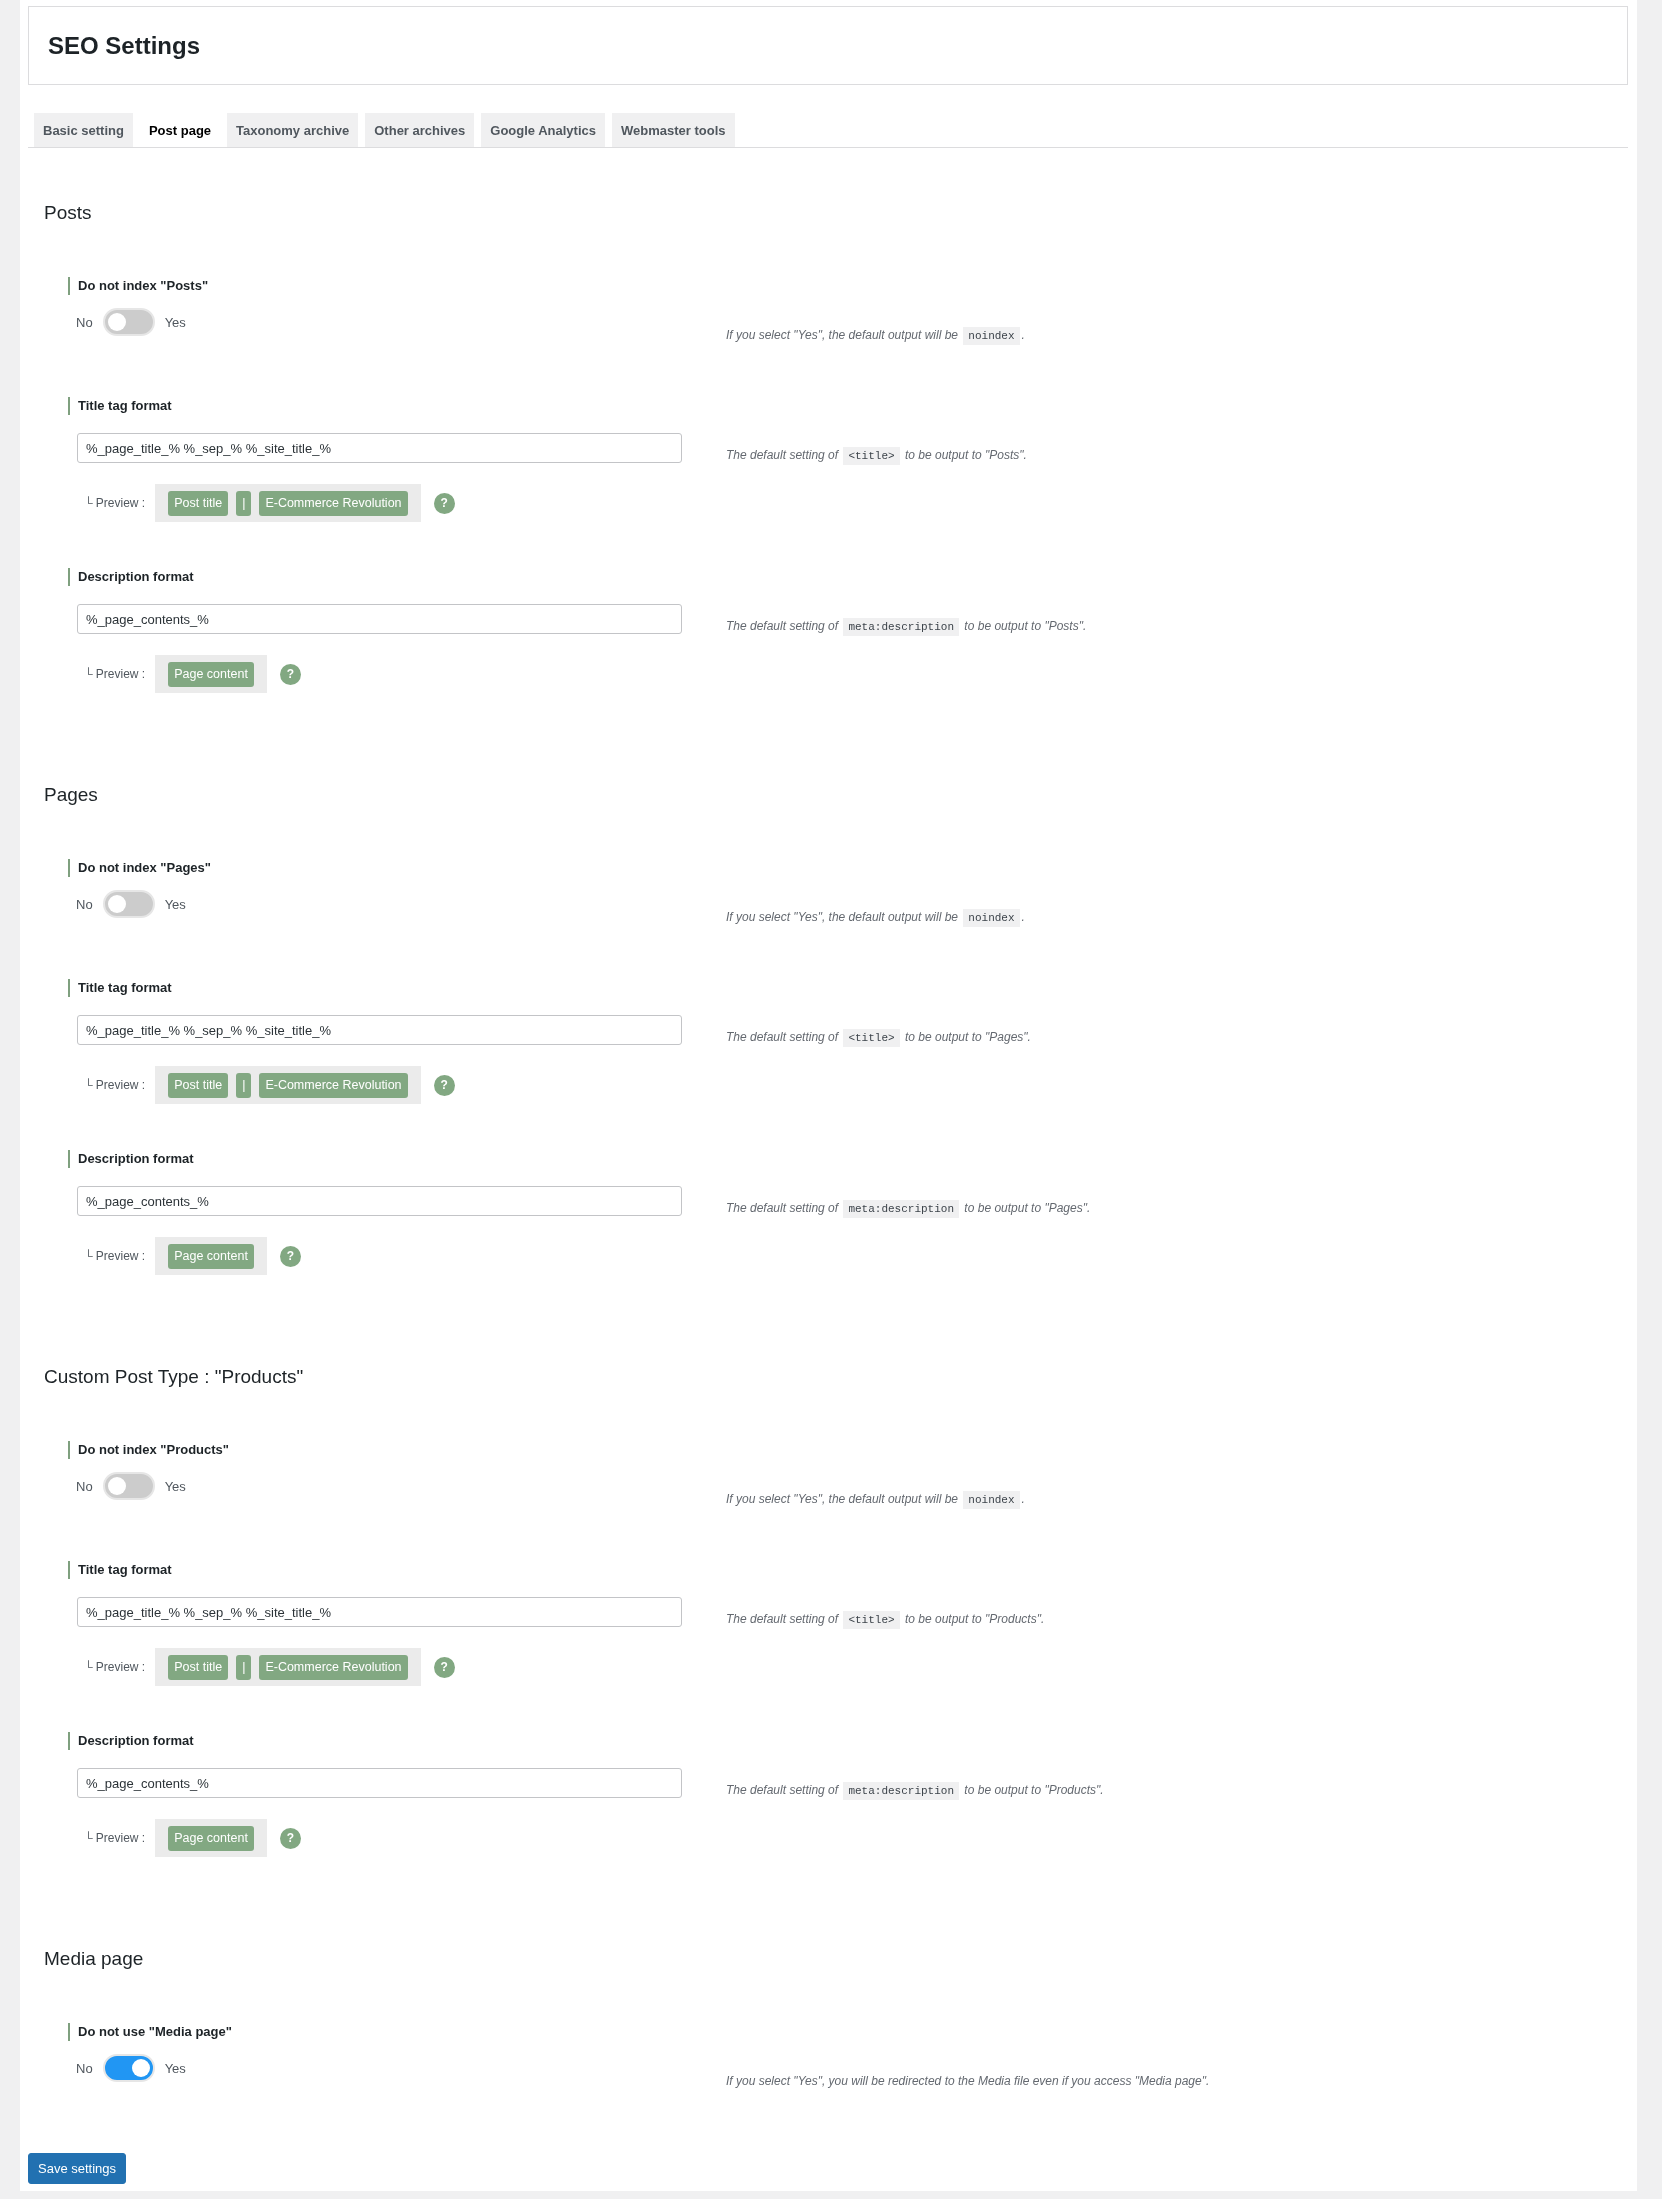 Image resolution: width=1662 pixels, height=2199 pixels. Describe the element at coordinates (420, 130) in the screenshot. I see `tab: Other archives` at that location.